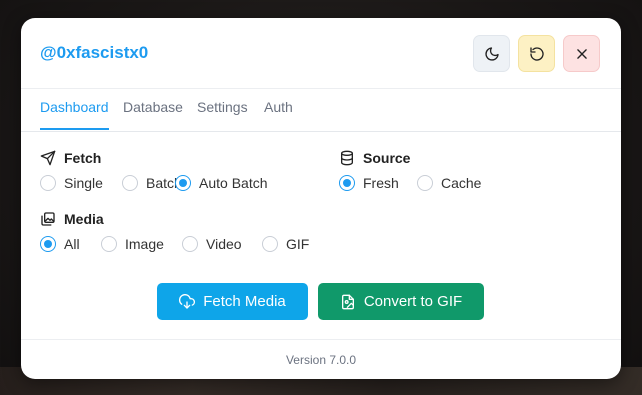 The width and height of the screenshot is (642, 395). Describe the element at coordinates (153, 107) in the screenshot. I see `tab-database: Database` at that location.